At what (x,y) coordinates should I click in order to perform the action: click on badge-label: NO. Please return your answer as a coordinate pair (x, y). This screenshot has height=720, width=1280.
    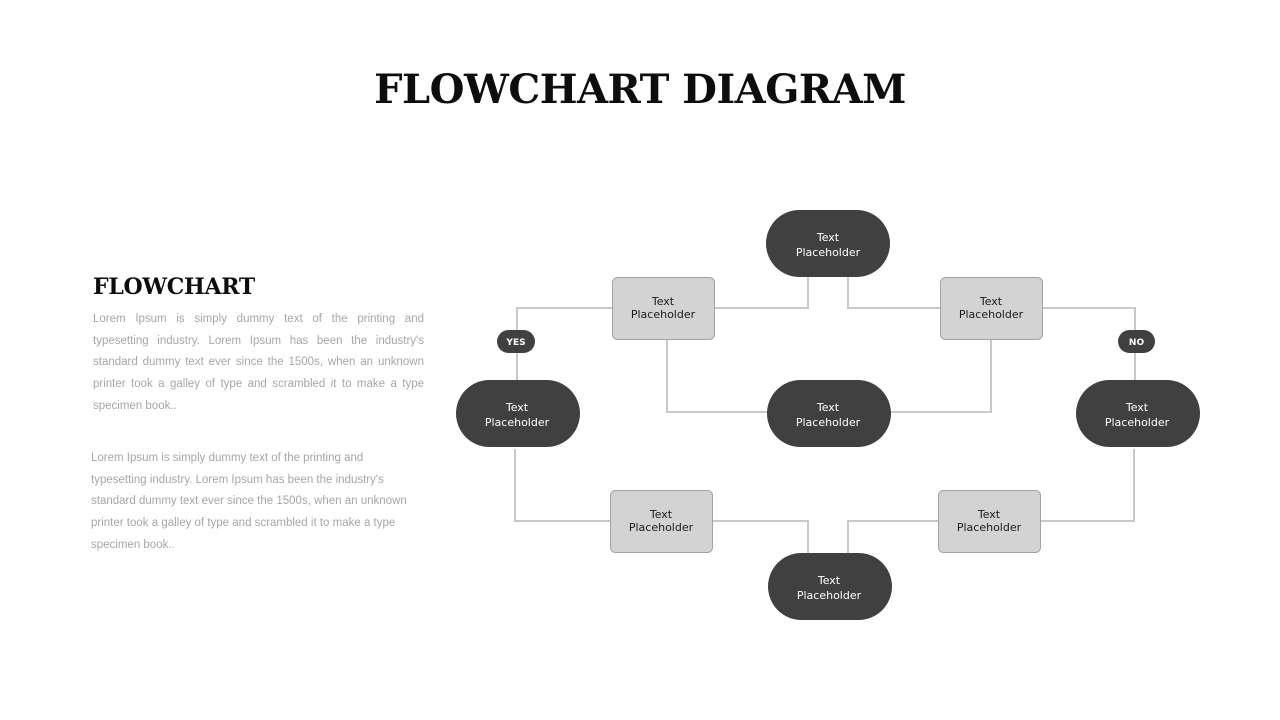
    Looking at the image, I should click on (1137, 343).